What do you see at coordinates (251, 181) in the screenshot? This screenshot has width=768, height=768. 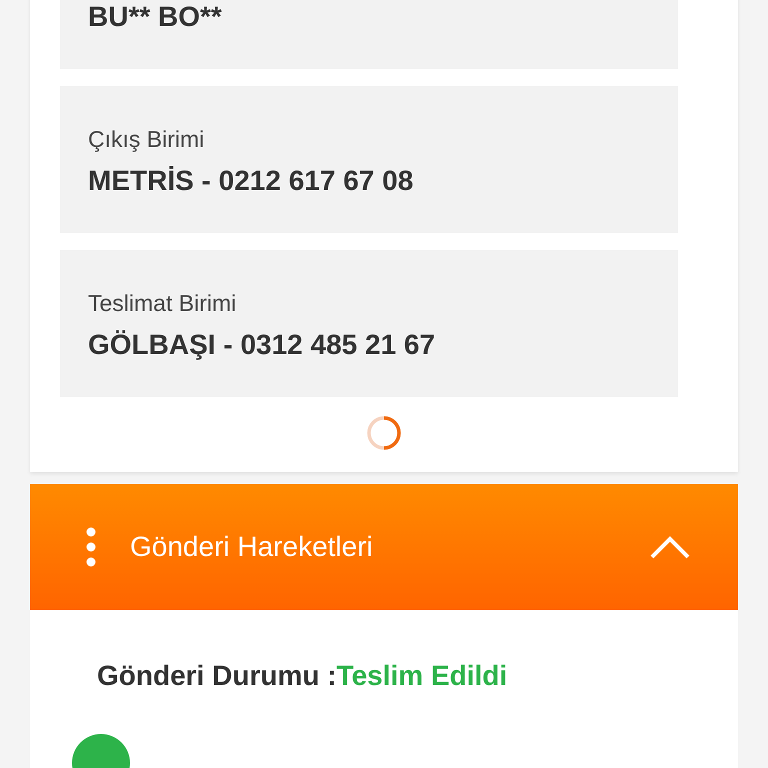 I see `field-value: METRİS - 0212 617 67 08` at bounding box center [251, 181].